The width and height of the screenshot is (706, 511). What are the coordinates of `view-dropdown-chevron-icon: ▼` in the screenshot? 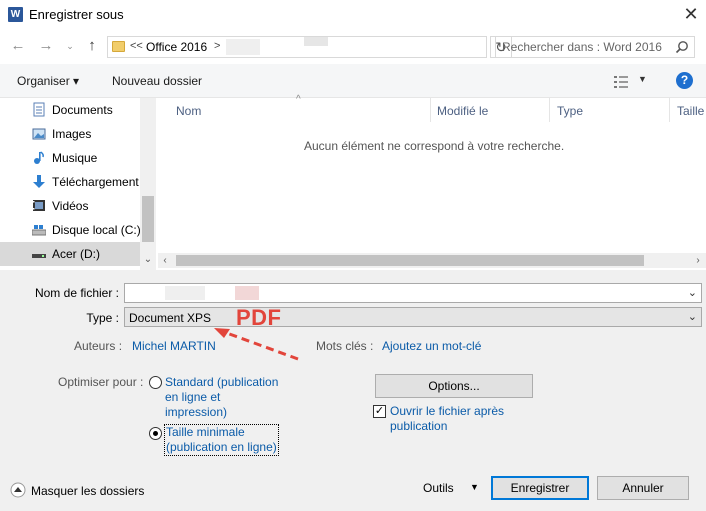 It's located at (642, 79).